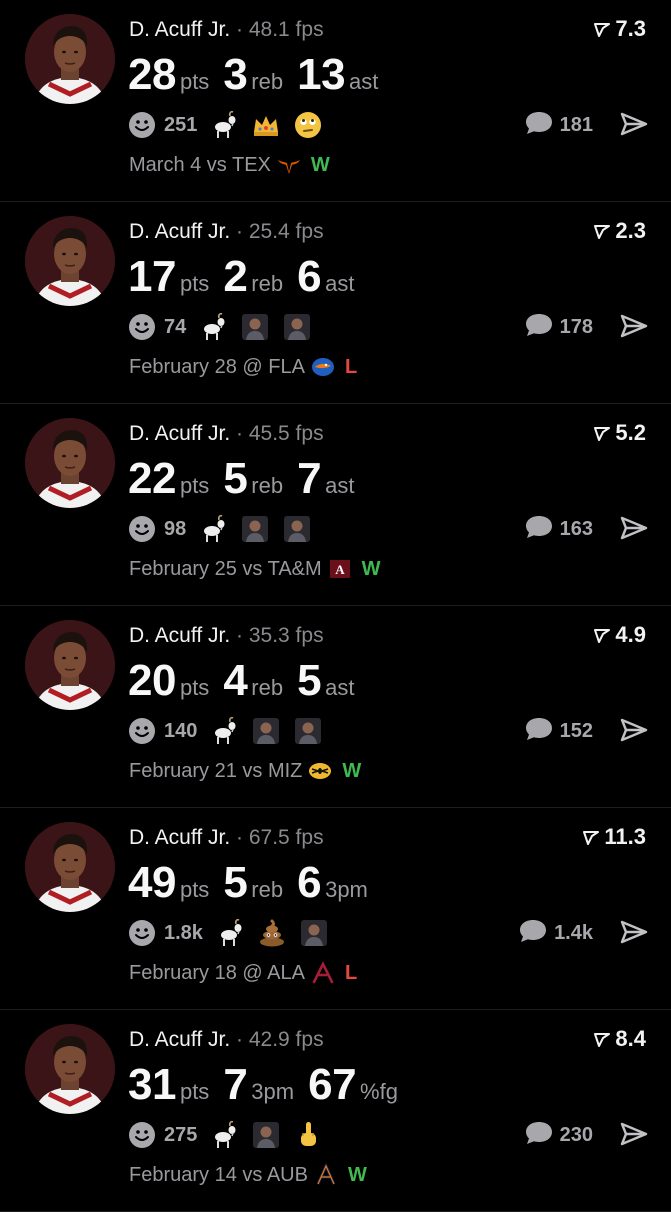  I want to click on stat-value: 31, so click(152, 1084).